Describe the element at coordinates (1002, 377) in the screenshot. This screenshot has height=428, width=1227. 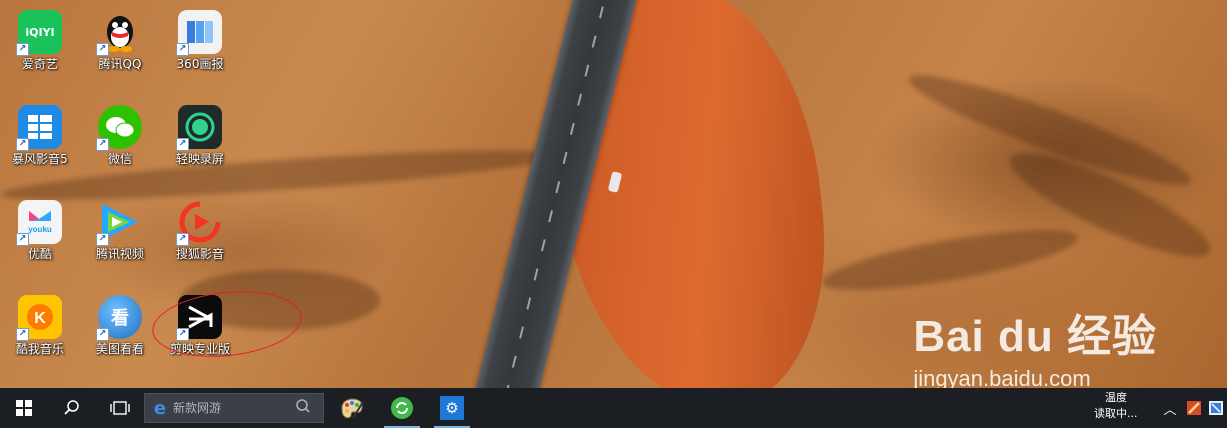
I see `watermark-site: jingyan.baidu.com` at that location.